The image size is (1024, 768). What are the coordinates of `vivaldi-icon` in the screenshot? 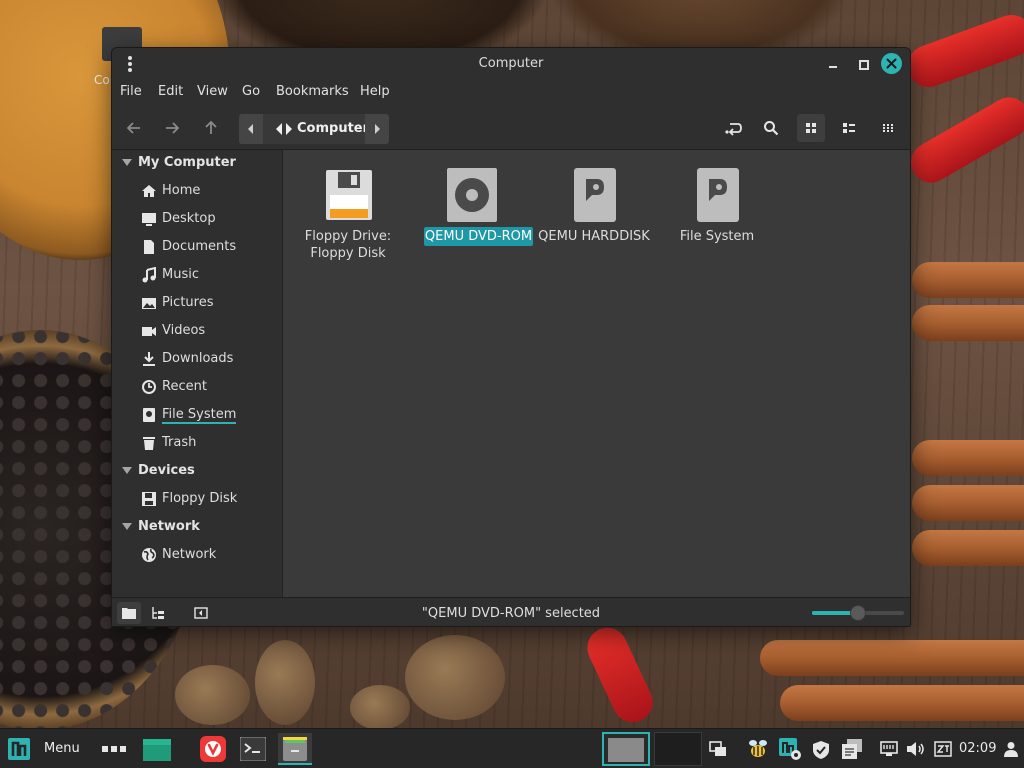 It's located at (213, 749).